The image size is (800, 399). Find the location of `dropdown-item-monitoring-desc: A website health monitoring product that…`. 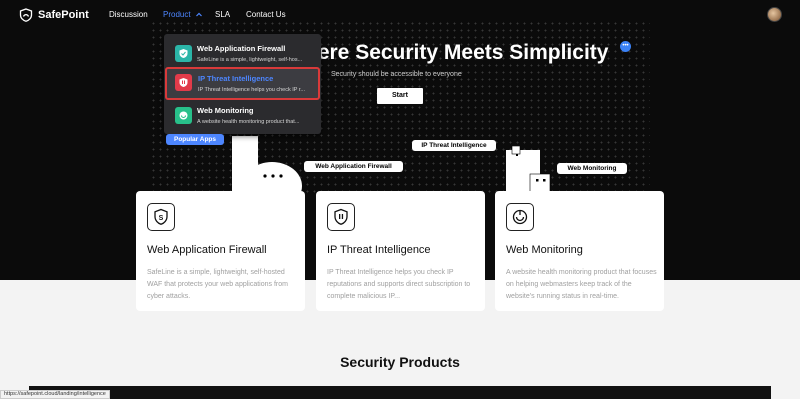

dropdown-item-monitoring-desc: A website health monitoring product that… is located at coordinates (248, 122).